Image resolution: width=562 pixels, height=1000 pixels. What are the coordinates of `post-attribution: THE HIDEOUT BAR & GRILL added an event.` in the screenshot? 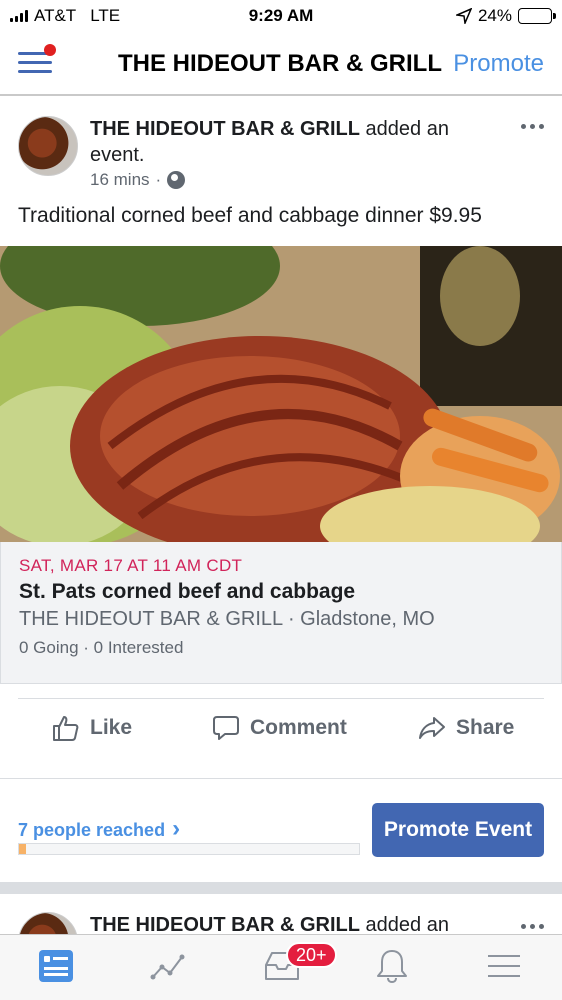 It's located at (290, 142).